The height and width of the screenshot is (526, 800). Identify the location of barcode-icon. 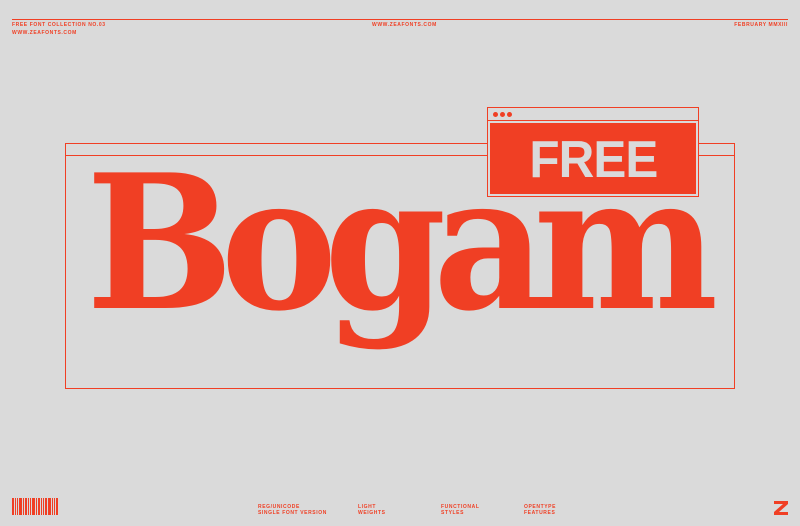
(36, 506).